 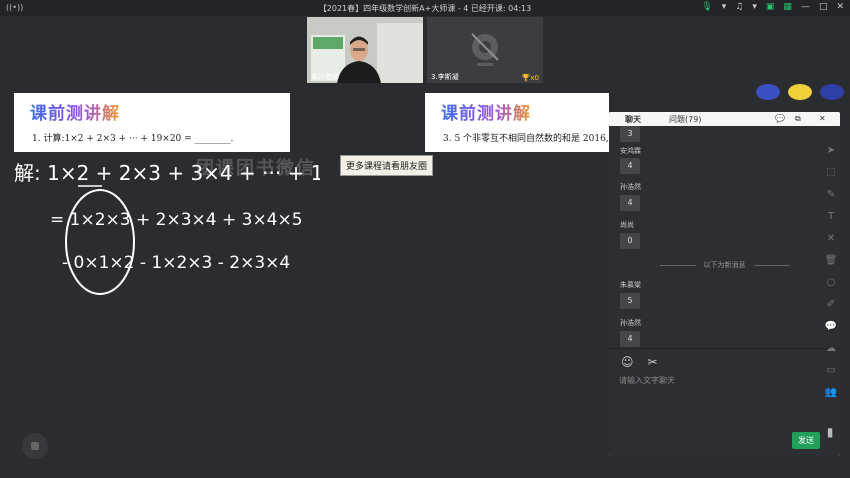 What do you see at coordinates (176, 263) in the screenshot?
I see `handwritten-line-3: - 0×1×2 - 1×2×3 - 2×3×4` at bounding box center [176, 263].